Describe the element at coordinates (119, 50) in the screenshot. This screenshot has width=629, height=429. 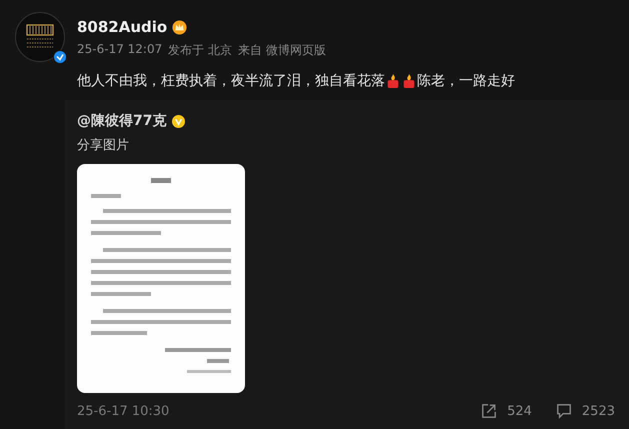
I see `post-meta: 25-6-17 12:07` at that location.